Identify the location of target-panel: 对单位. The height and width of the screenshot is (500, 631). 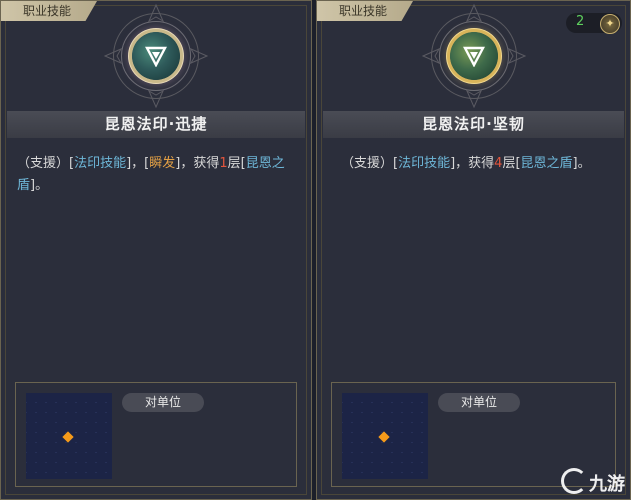
(156, 434).